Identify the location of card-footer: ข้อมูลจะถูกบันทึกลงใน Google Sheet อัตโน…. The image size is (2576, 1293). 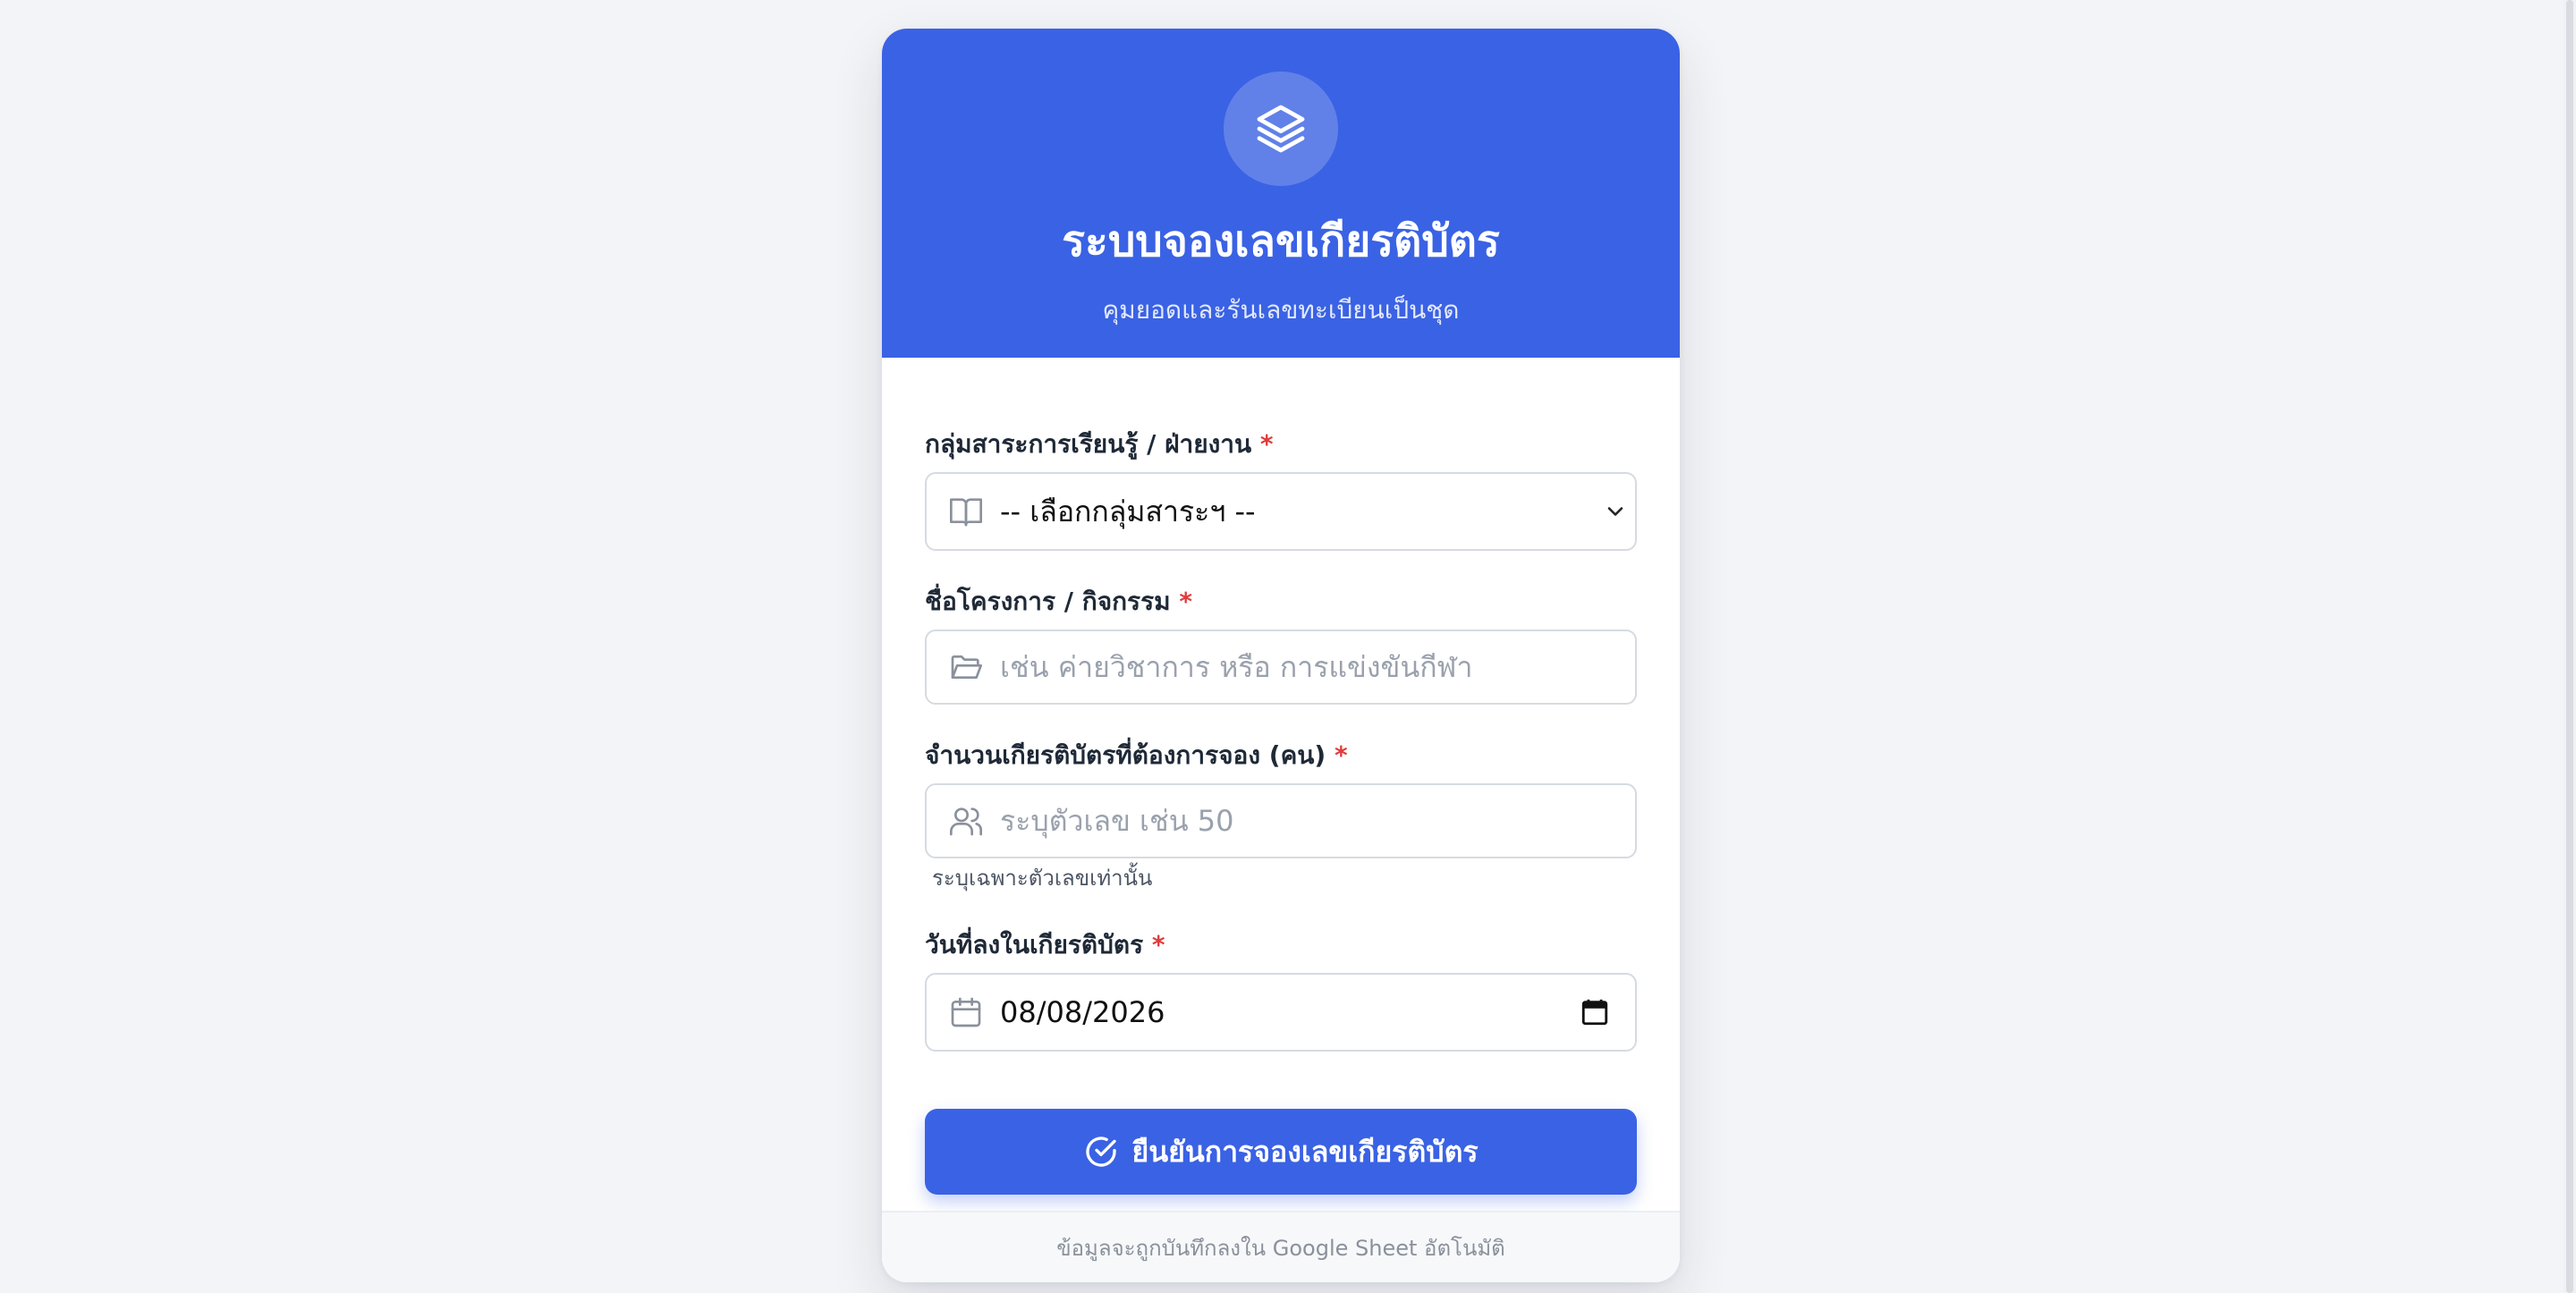
(1281, 1247).